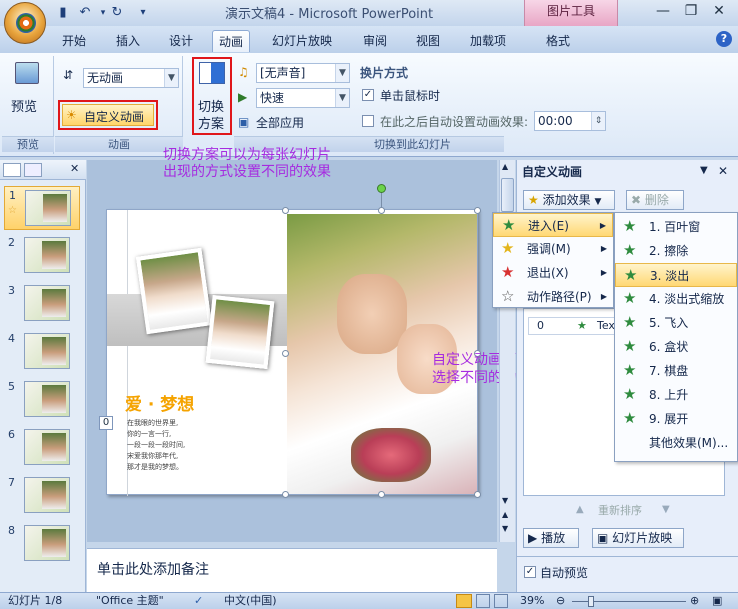  What do you see at coordinates (280, 122) in the screenshot?
I see `apply-all-button: 全部应用` at bounding box center [280, 122].